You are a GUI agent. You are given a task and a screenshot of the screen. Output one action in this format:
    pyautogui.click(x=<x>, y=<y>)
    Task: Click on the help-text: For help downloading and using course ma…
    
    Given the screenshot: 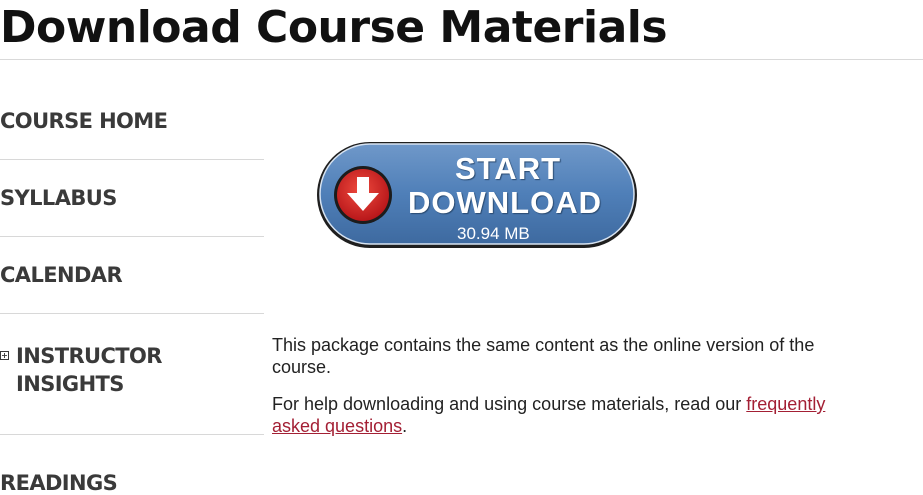 What is the action you would take?
    pyautogui.click(x=572, y=415)
    